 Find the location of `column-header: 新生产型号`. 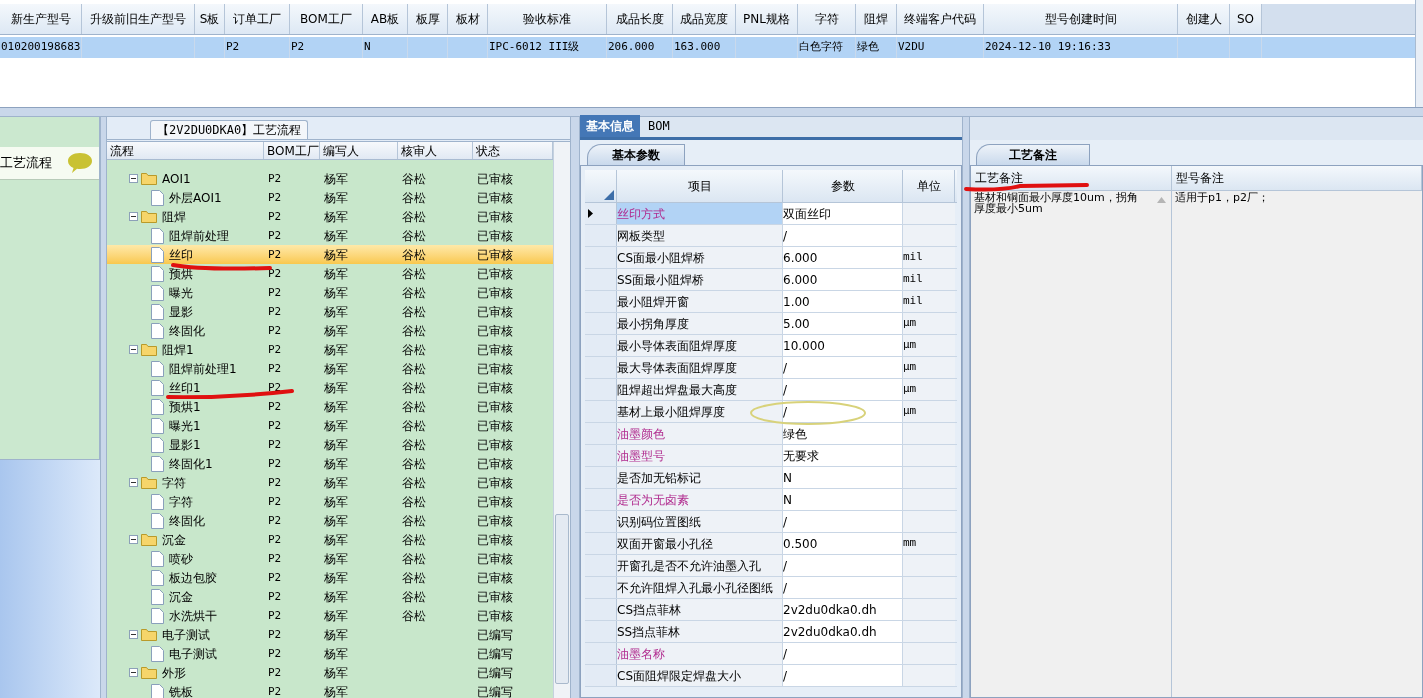

column-header: 新生产型号 is located at coordinates (41, 19).